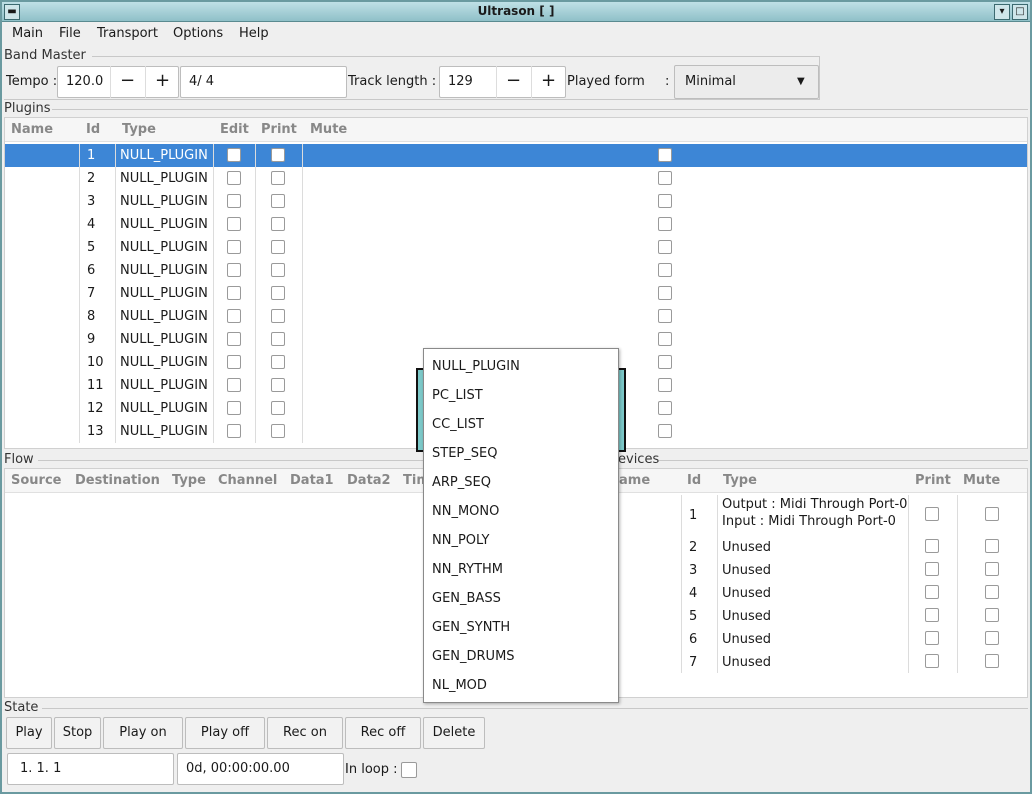 The image size is (1032, 794). What do you see at coordinates (409, 770) in the screenshot?
I see `in-loop-checkbox` at bounding box center [409, 770].